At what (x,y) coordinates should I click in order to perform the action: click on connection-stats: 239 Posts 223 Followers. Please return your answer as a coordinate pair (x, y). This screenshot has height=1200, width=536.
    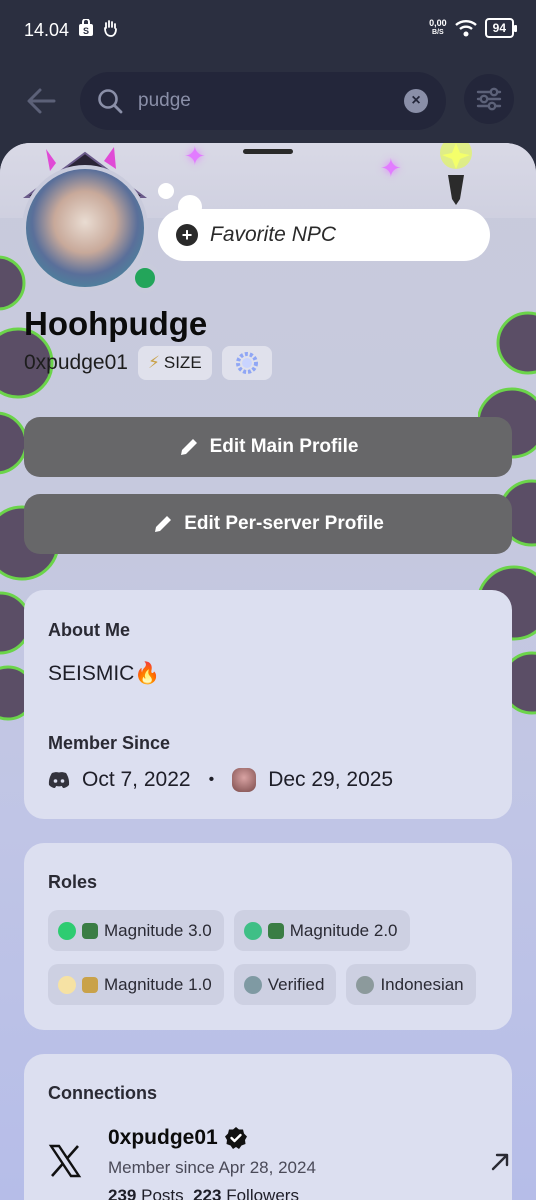
    Looking at the image, I should click on (203, 1193).